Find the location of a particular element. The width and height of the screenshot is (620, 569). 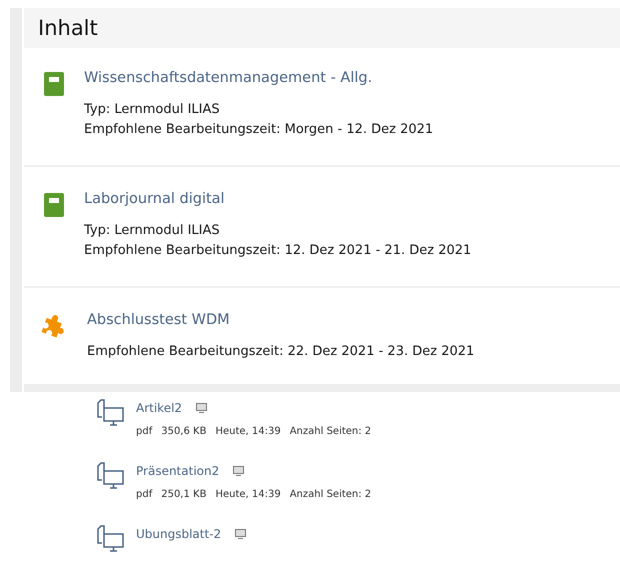

item-title-link: Laborjournal digital is located at coordinates (278, 199).